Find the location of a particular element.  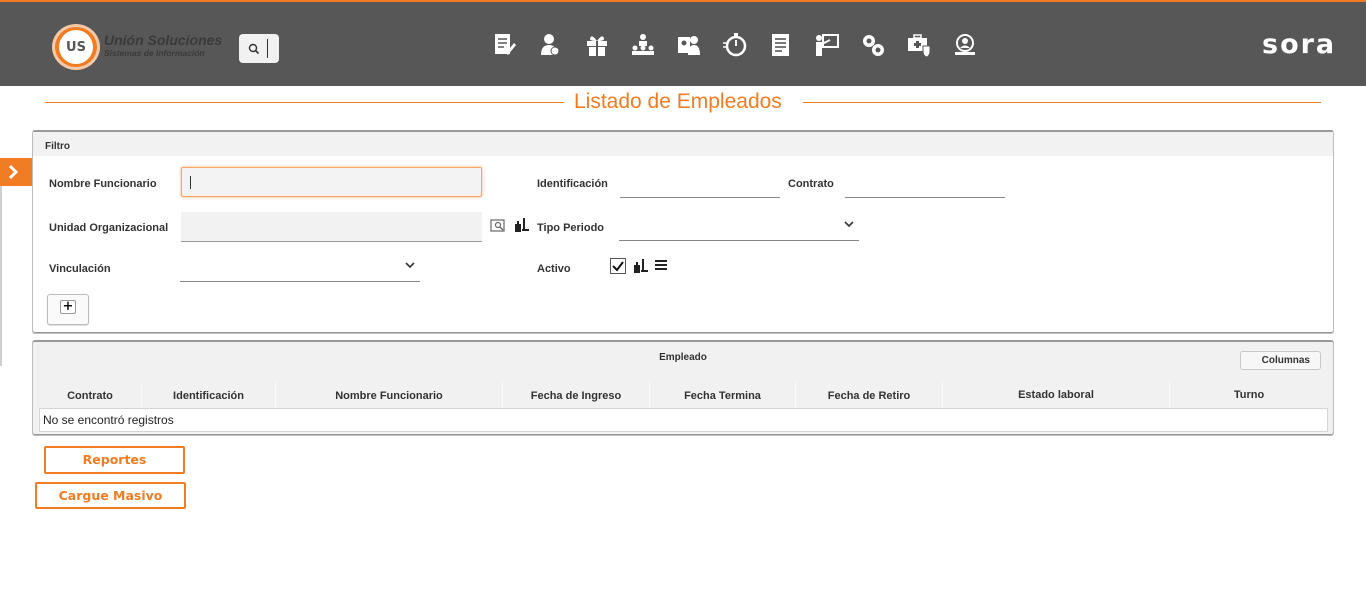

empty-message: No se encontró registros is located at coordinates (108, 420).